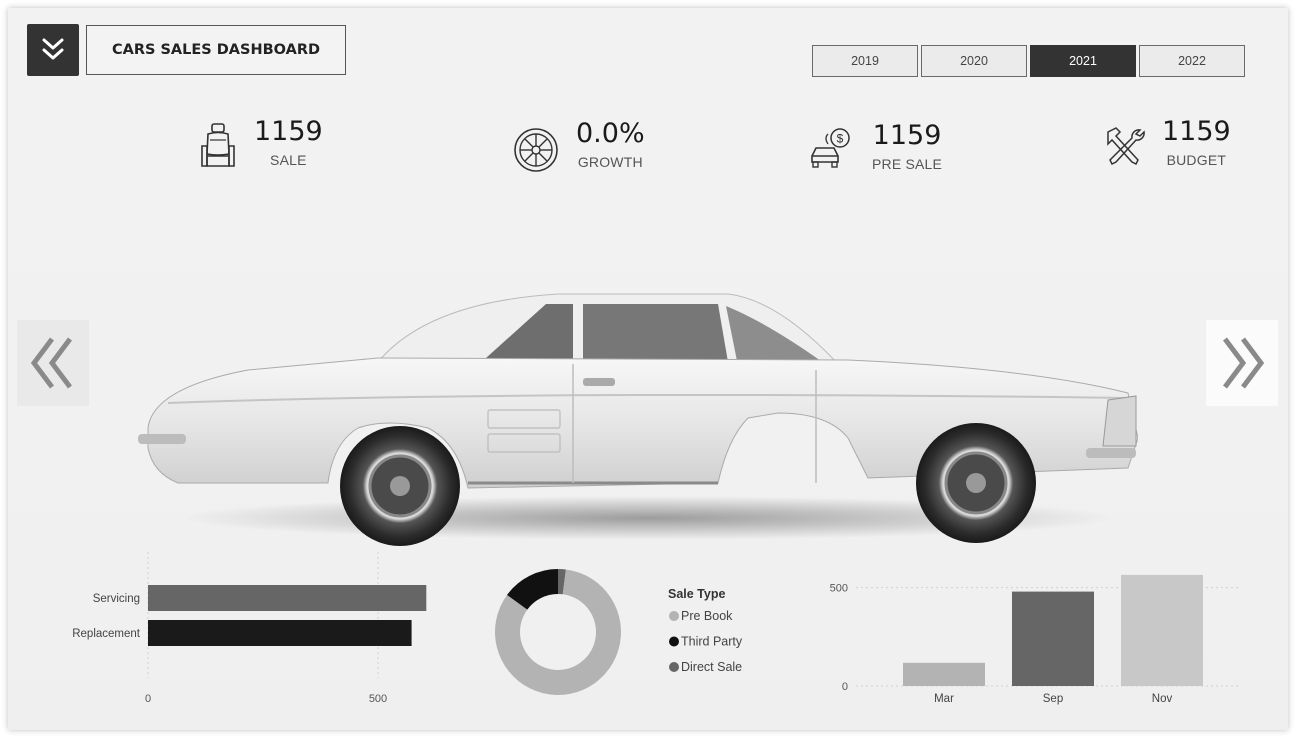 This screenshot has width=1296, height=740. I want to click on x-tick-label: Nov, so click(1162, 699).